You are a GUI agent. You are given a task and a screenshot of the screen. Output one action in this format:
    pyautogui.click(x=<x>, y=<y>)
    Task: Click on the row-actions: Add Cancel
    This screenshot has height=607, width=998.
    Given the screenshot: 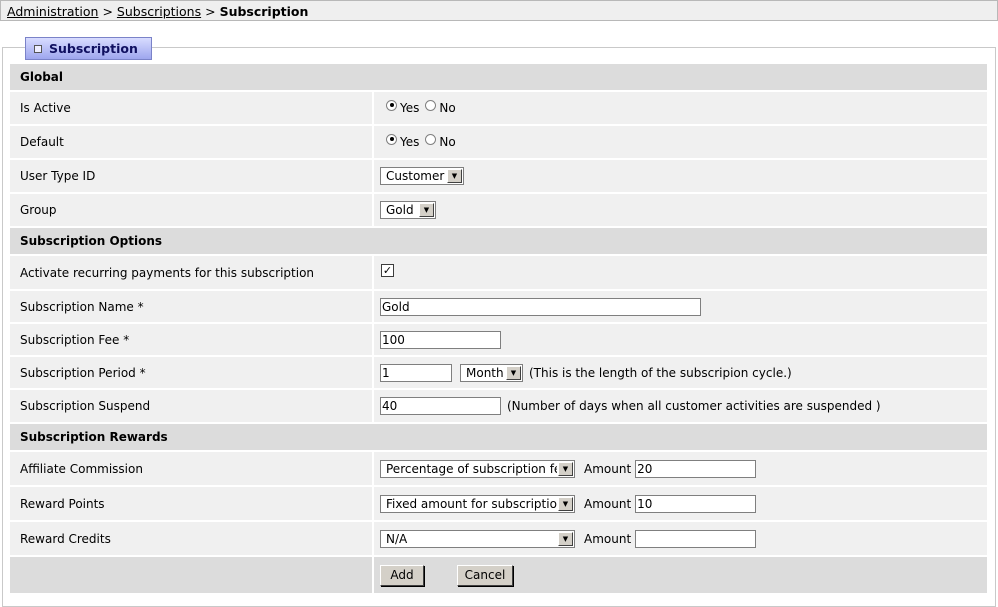 What is the action you would take?
    pyautogui.click(x=498, y=575)
    